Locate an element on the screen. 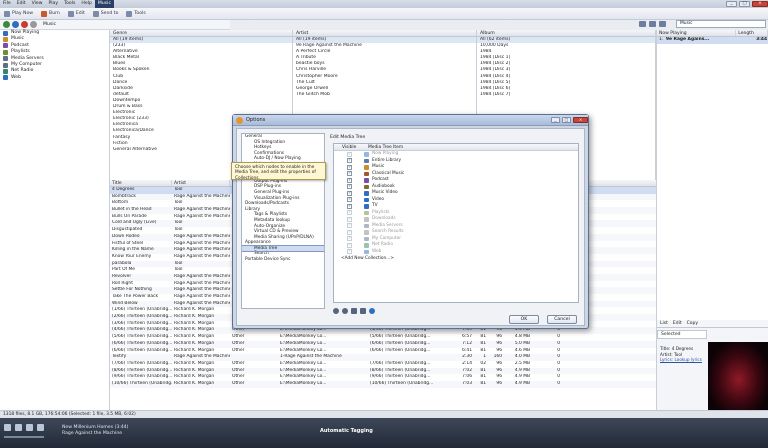 The height and width of the screenshot is (448, 768). list-view-icon is located at coordinates (642, 24).